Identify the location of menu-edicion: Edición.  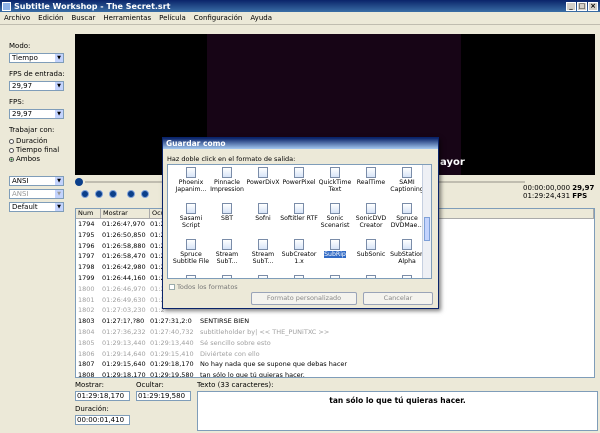
(50, 18).